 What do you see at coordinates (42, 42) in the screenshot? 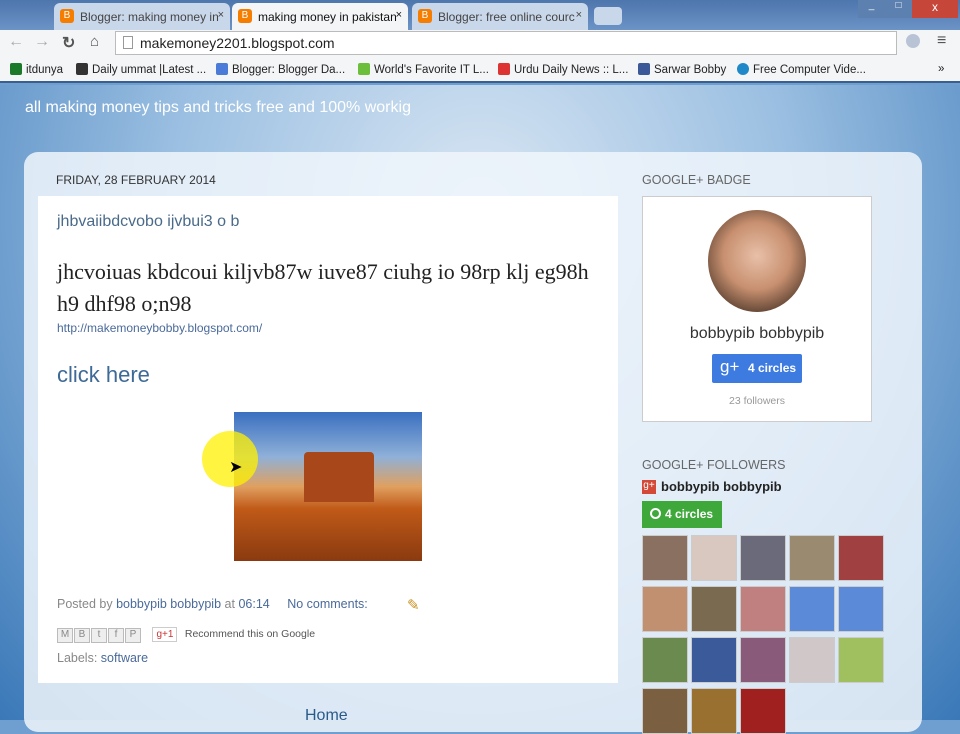
I see `forward-icon: →` at bounding box center [42, 42].